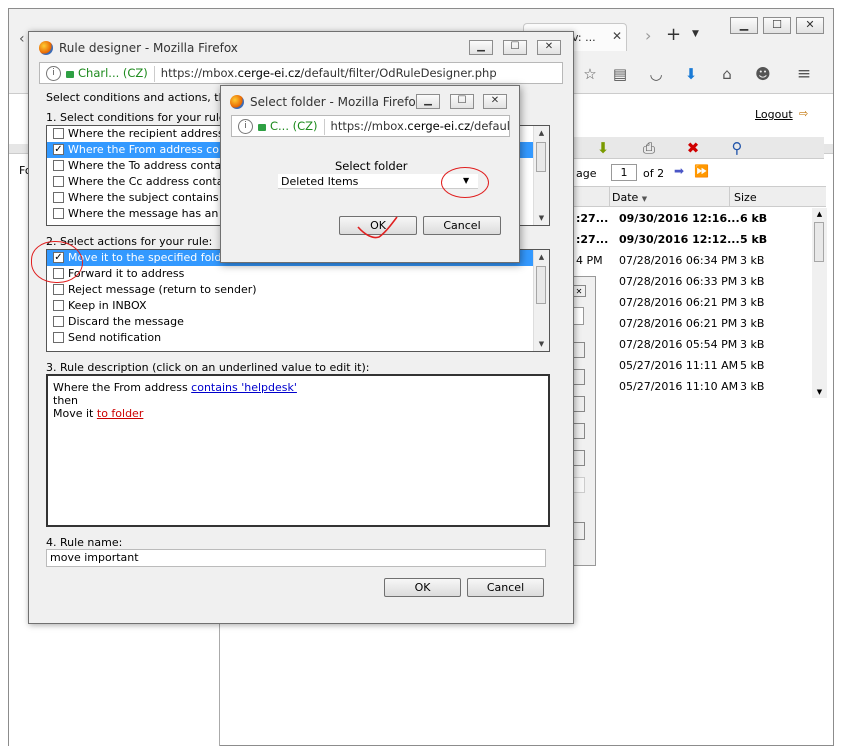 This screenshot has width=845, height=755. What do you see at coordinates (679, 365) in the screenshot?
I see `message-date: 05/27/2016 11:11 AM` at bounding box center [679, 365].